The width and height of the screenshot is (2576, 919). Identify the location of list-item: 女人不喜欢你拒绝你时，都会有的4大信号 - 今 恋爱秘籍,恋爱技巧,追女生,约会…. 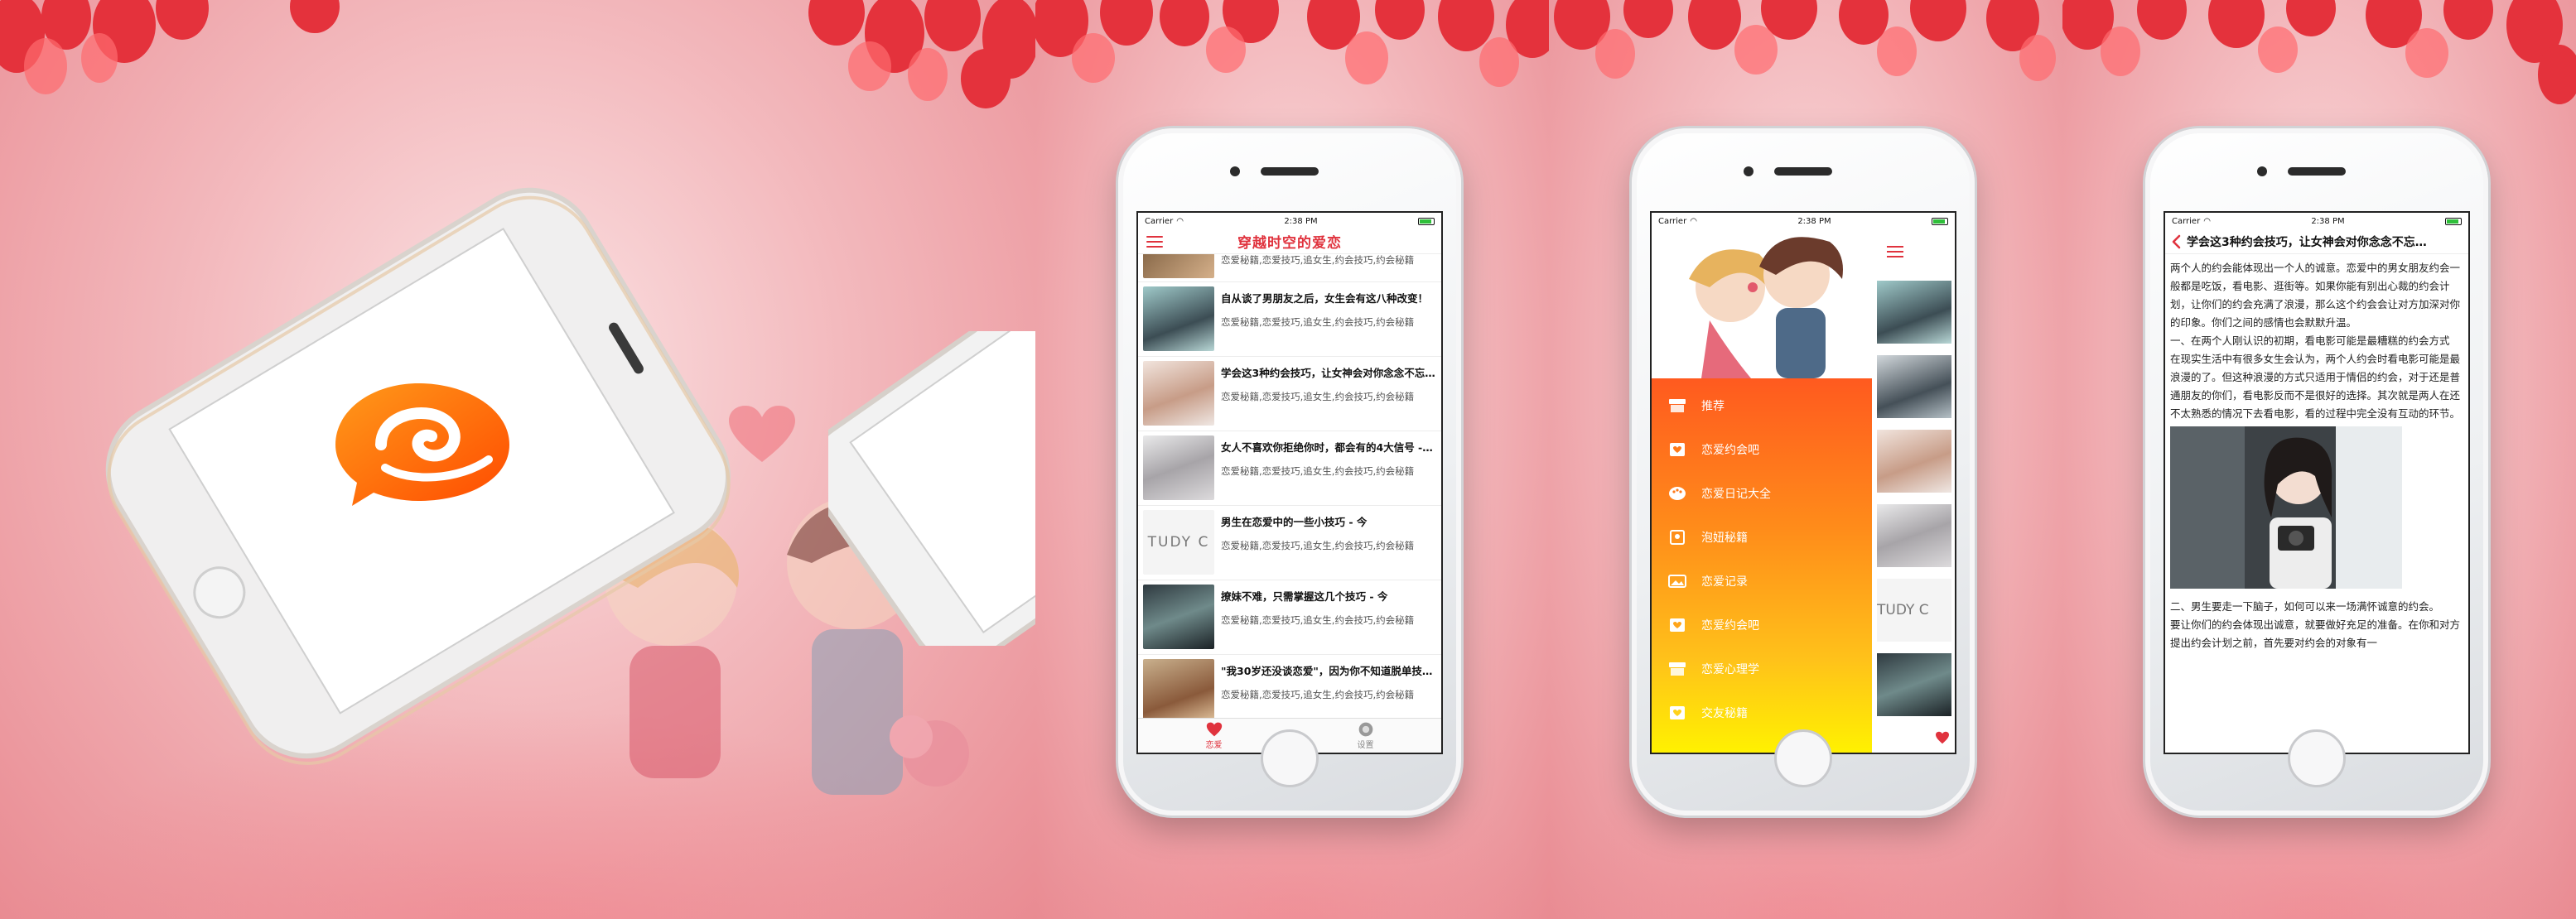
(1289, 468).